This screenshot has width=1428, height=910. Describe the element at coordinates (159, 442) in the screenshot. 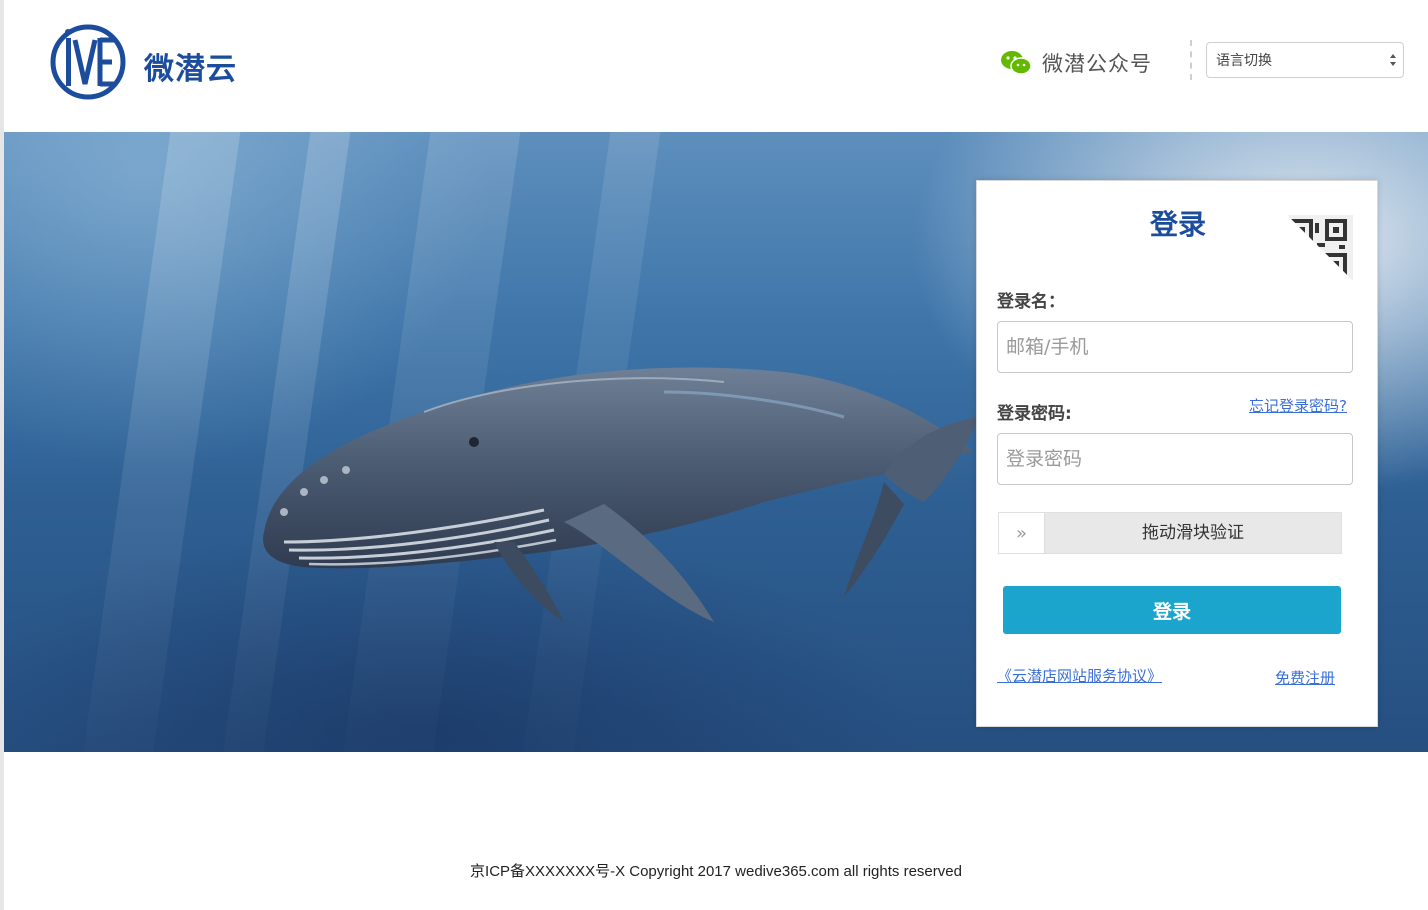

I see `light-ray` at that location.